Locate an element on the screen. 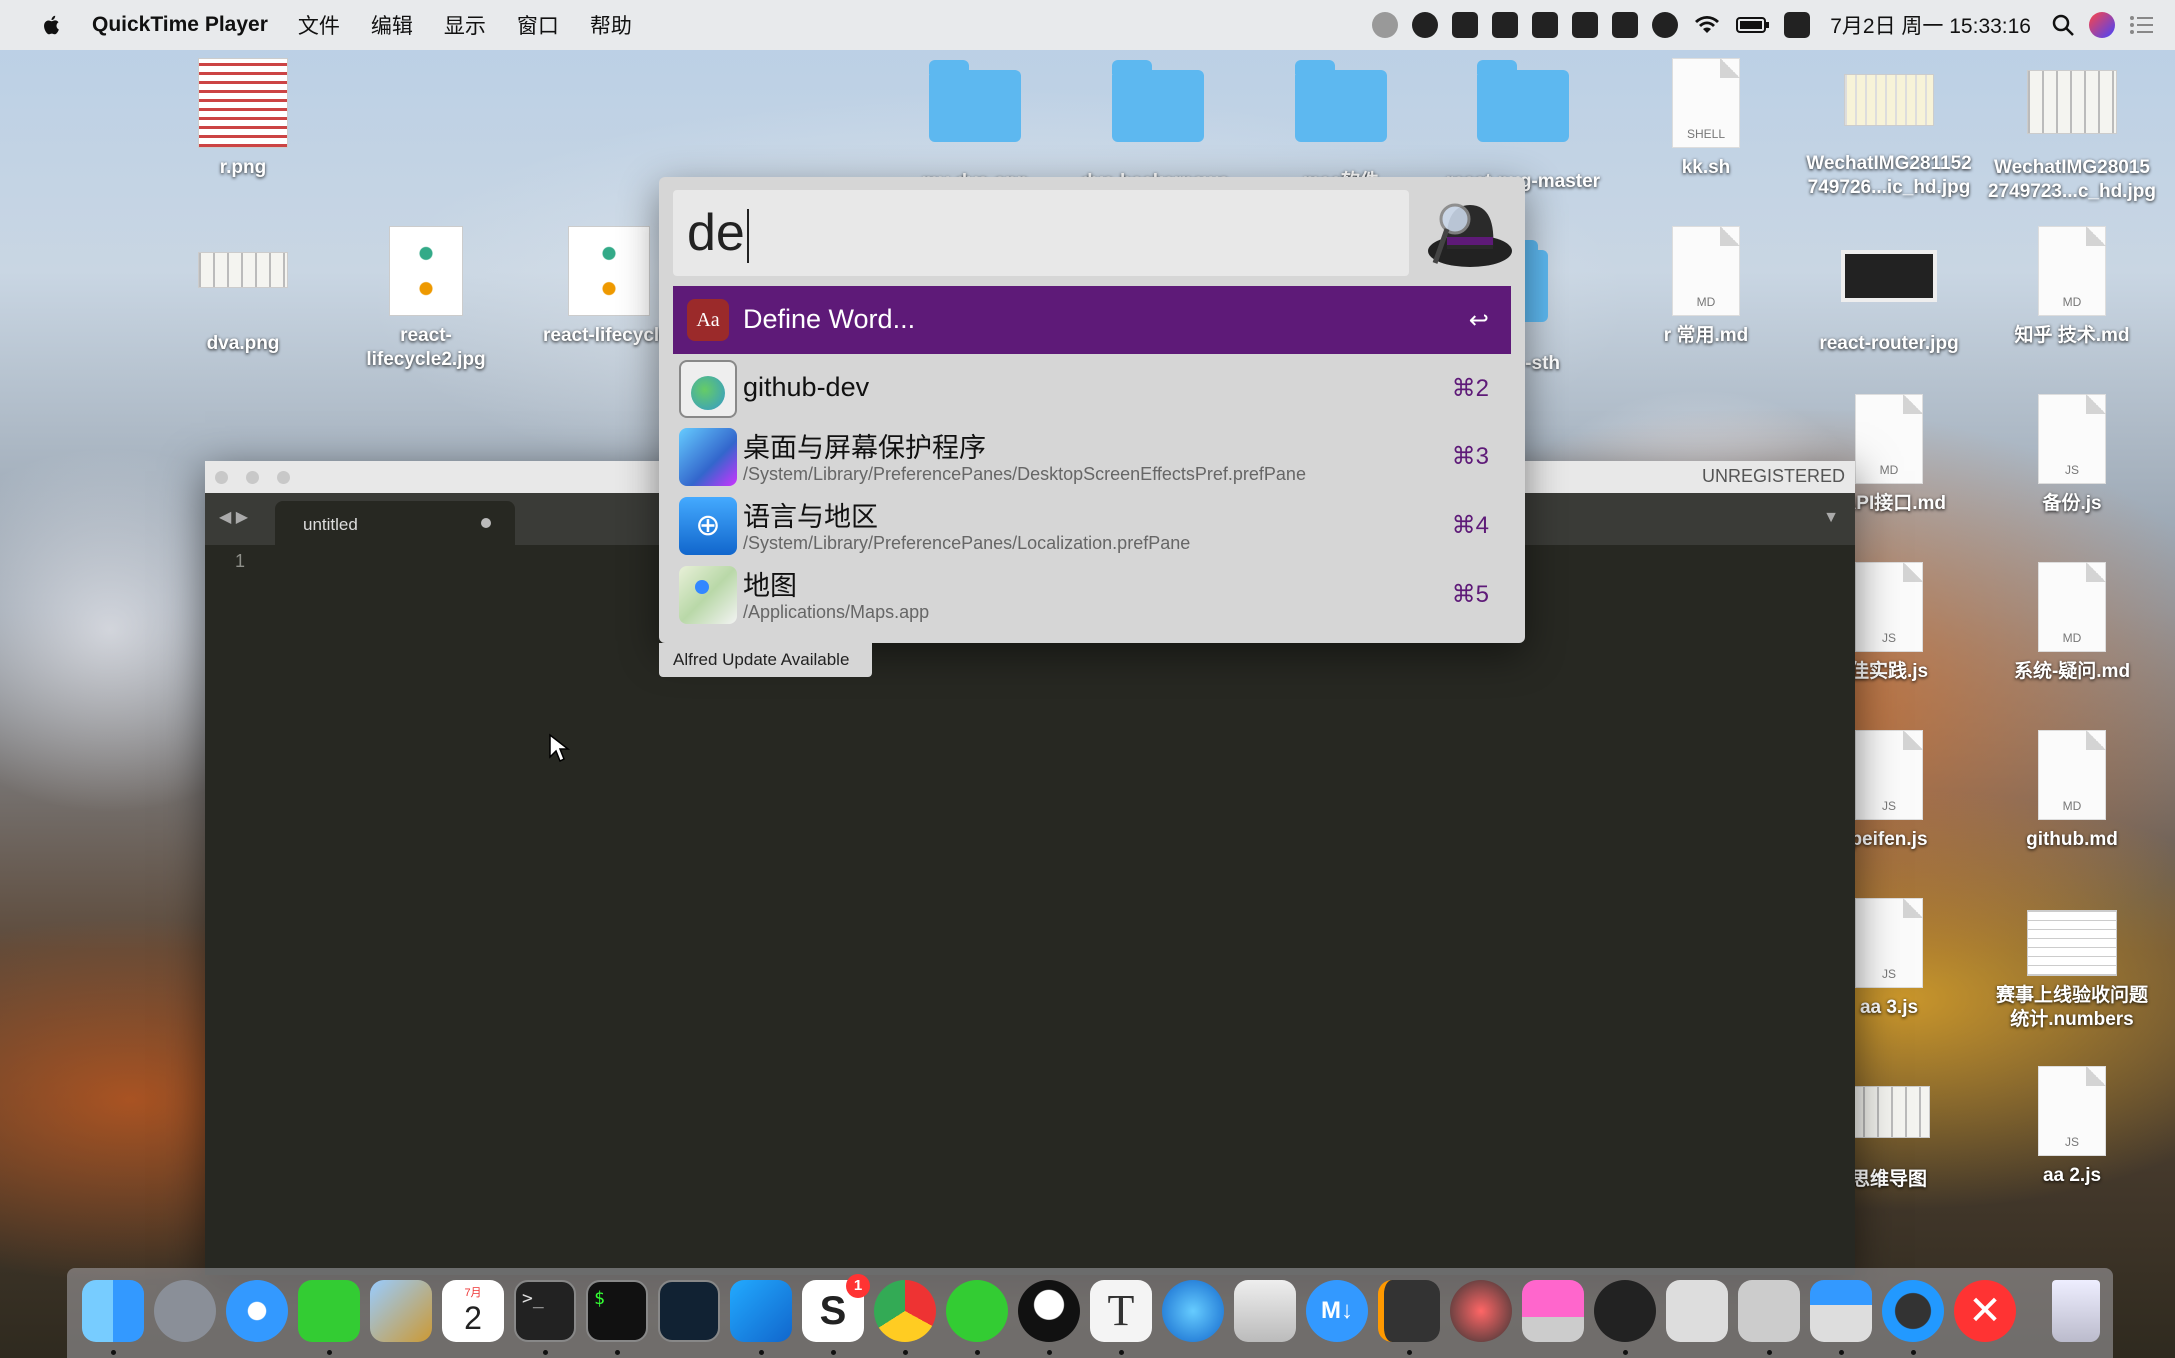 The image size is (2175, 1358). cancel-app-icon: ✕ is located at coordinates (1985, 1311).